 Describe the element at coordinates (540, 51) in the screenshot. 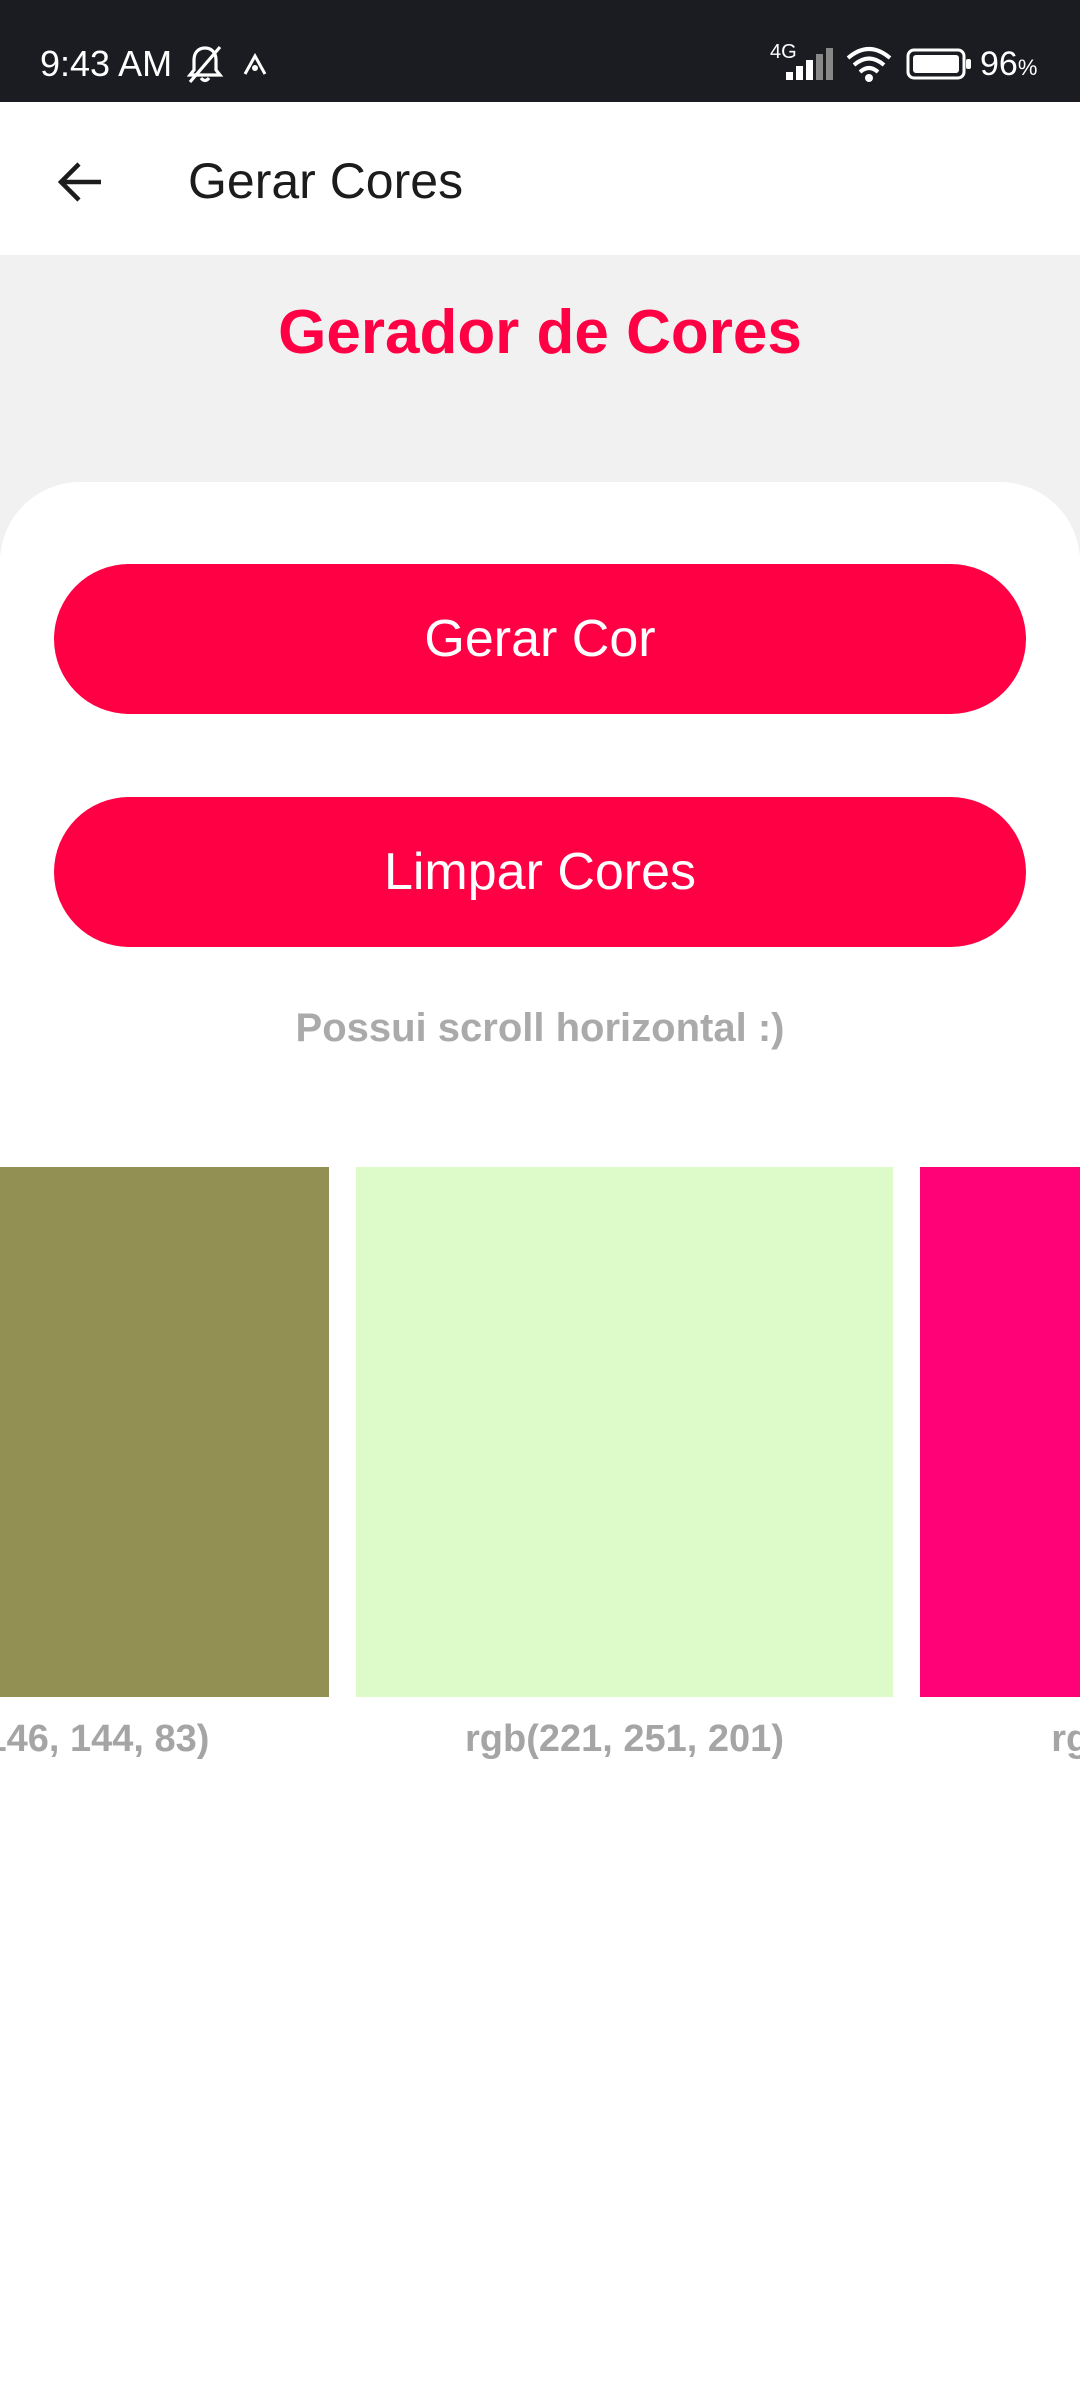

I see `status-bar: 9:43 AM 4G 96%` at that location.